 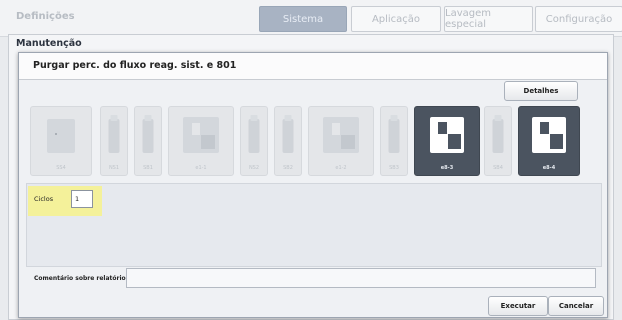 I want to click on reagent-slot-sb4: SB4, so click(x=498, y=141).